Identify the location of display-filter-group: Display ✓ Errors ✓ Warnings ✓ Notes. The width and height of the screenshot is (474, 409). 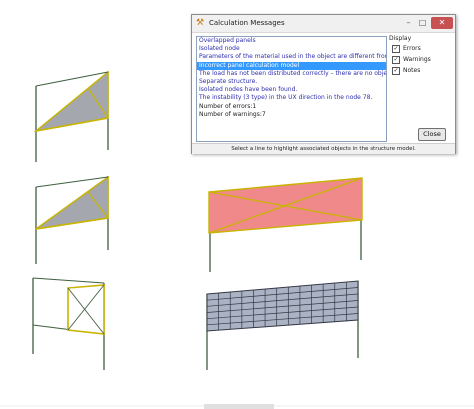
(420, 62).